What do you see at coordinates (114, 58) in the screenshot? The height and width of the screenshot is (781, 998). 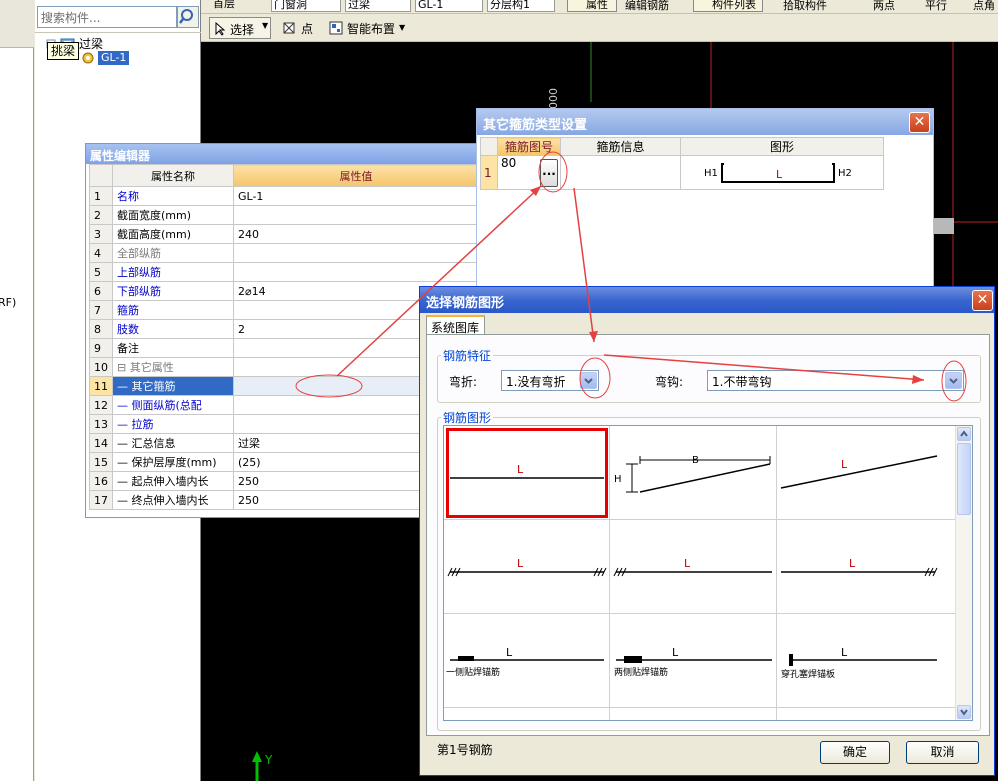 I see `tree-item-gl-1: GL-1` at bounding box center [114, 58].